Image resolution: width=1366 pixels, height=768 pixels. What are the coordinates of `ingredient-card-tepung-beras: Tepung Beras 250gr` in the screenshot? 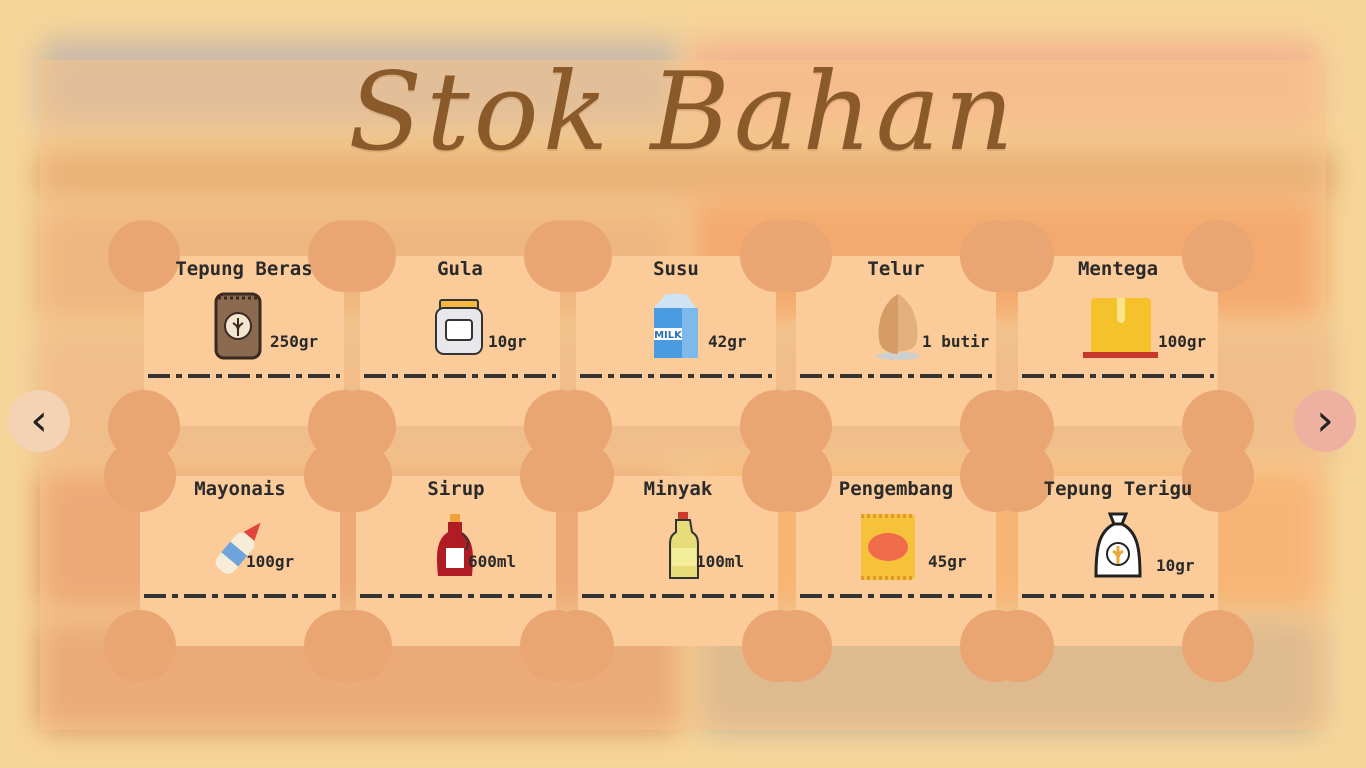 It's located at (244, 341).